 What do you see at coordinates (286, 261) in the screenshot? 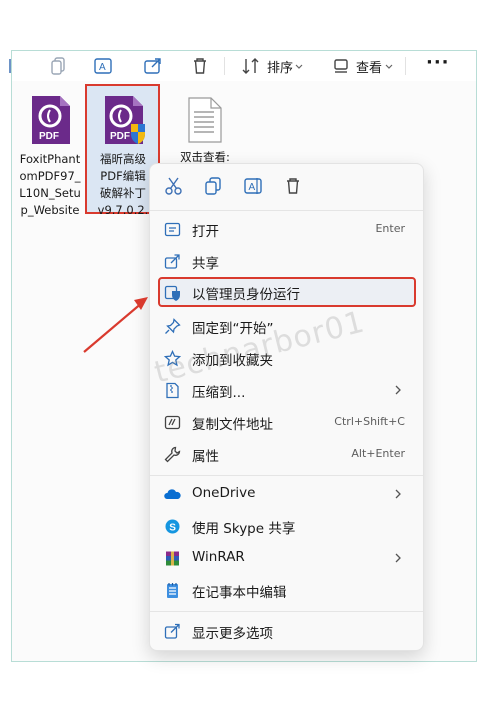
I see `menu-item-share: 共享` at bounding box center [286, 261].